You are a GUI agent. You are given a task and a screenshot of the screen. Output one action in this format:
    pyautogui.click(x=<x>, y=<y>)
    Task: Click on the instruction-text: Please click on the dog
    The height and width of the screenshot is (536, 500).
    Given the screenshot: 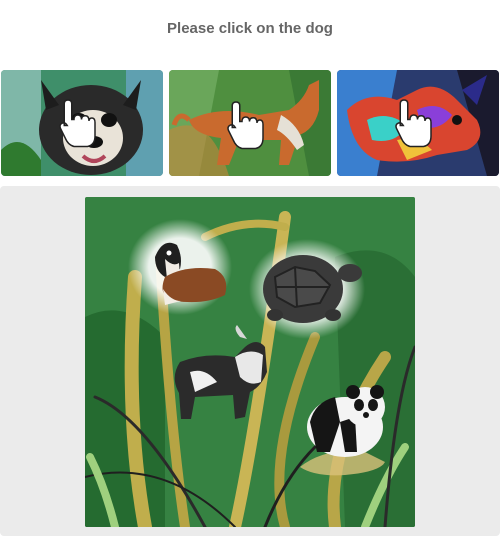 What is the action you would take?
    pyautogui.click(x=250, y=28)
    